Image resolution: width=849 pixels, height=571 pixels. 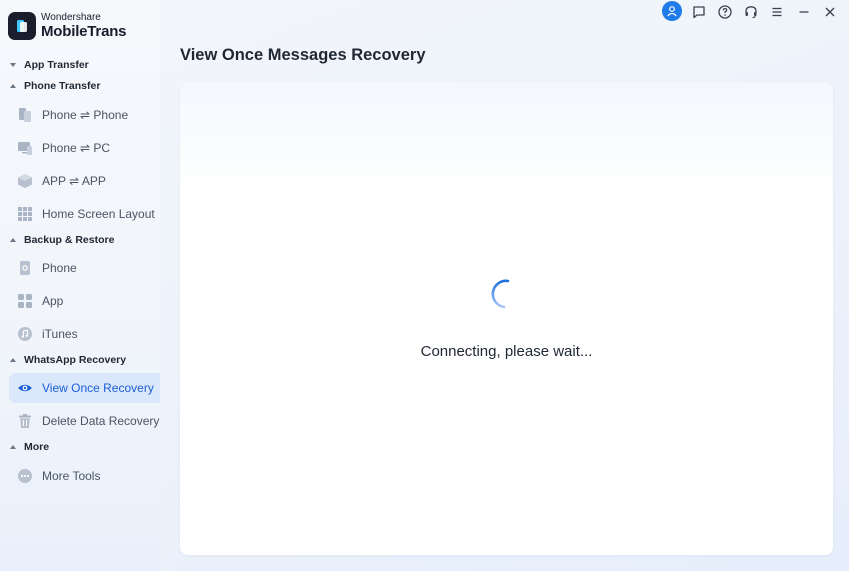 What do you see at coordinates (25, 301) in the screenshot?
I see `apps-icon` at bounding box center [25, 301].